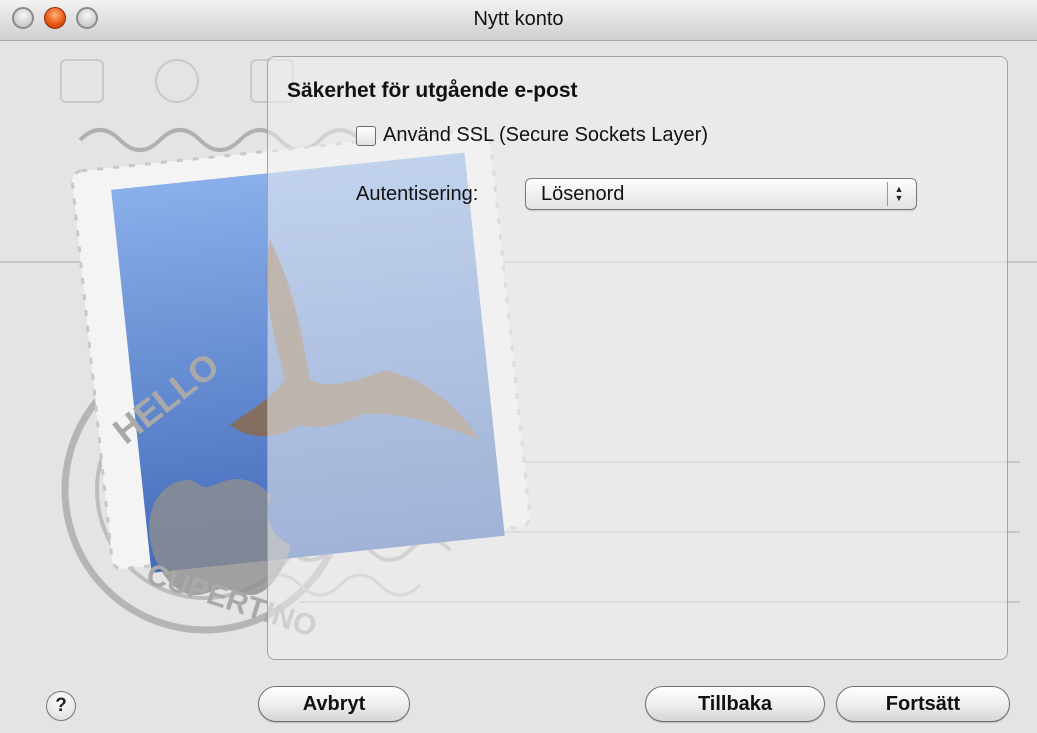 The height and width of the screenshot is (733, 1037). Describe the element at coordinates (923, 704) in the screenshot. I see `continue-button: Fortsätt` at that location.